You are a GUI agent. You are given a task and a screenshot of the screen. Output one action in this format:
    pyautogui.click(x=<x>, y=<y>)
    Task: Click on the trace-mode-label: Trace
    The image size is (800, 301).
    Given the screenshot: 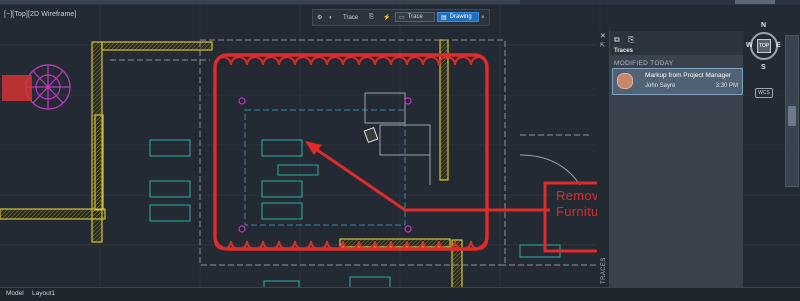 What is the action you would take?
    pyautogui.click(x=415, y=17)
    